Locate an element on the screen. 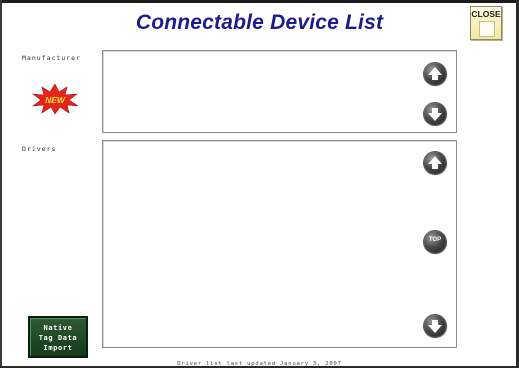 This screenshot has width=519, height=368. manufacturer-scroll-down-button is located at coordinates (435, 114).